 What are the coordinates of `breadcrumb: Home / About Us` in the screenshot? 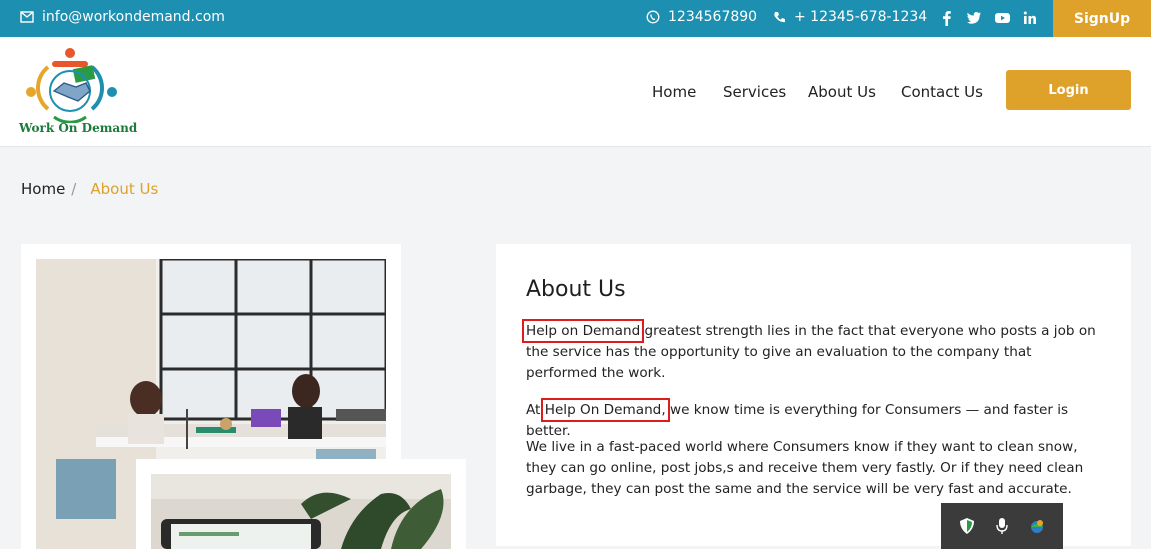 It's located at (89, 189).